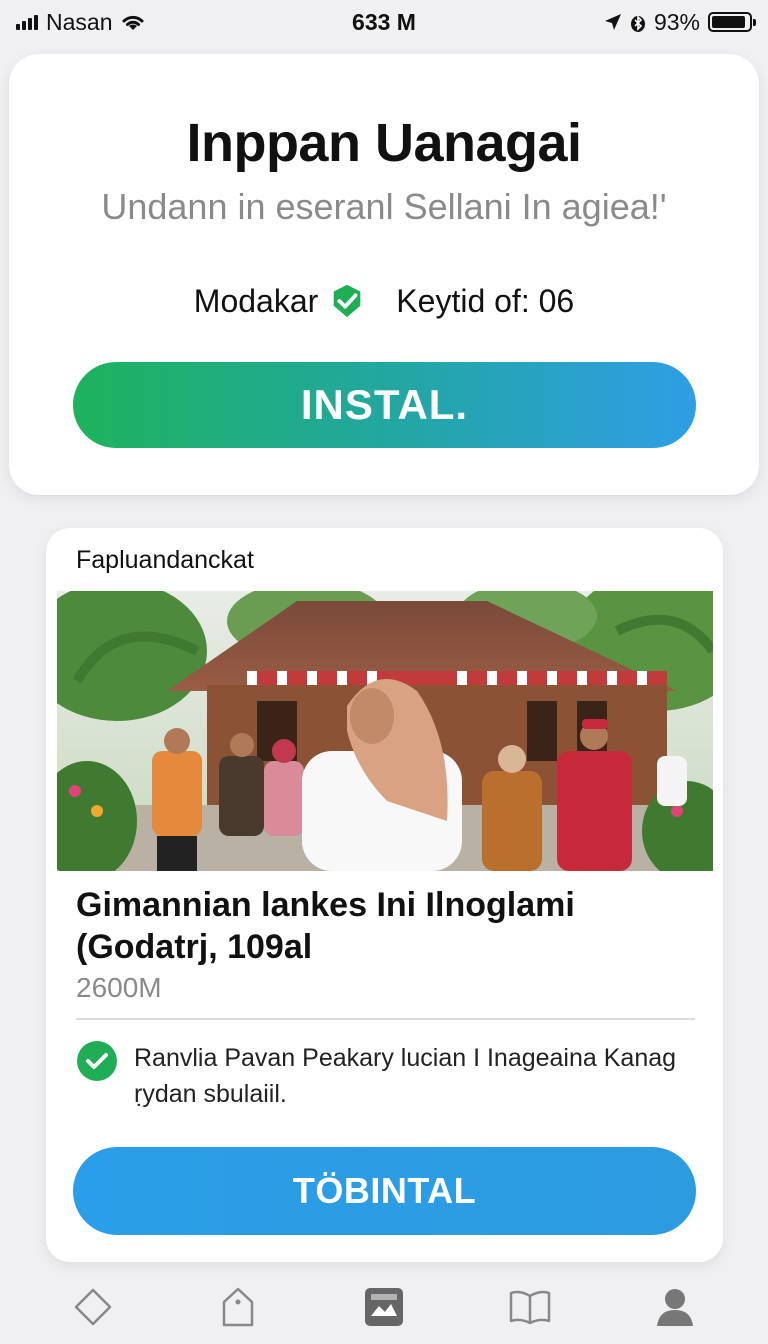 This screenshot has height=1344, width=768. What do you see at coordinates (612, 22) in the screenshot?
I see `location-arrow-icon` at bounding box center [612, 22].